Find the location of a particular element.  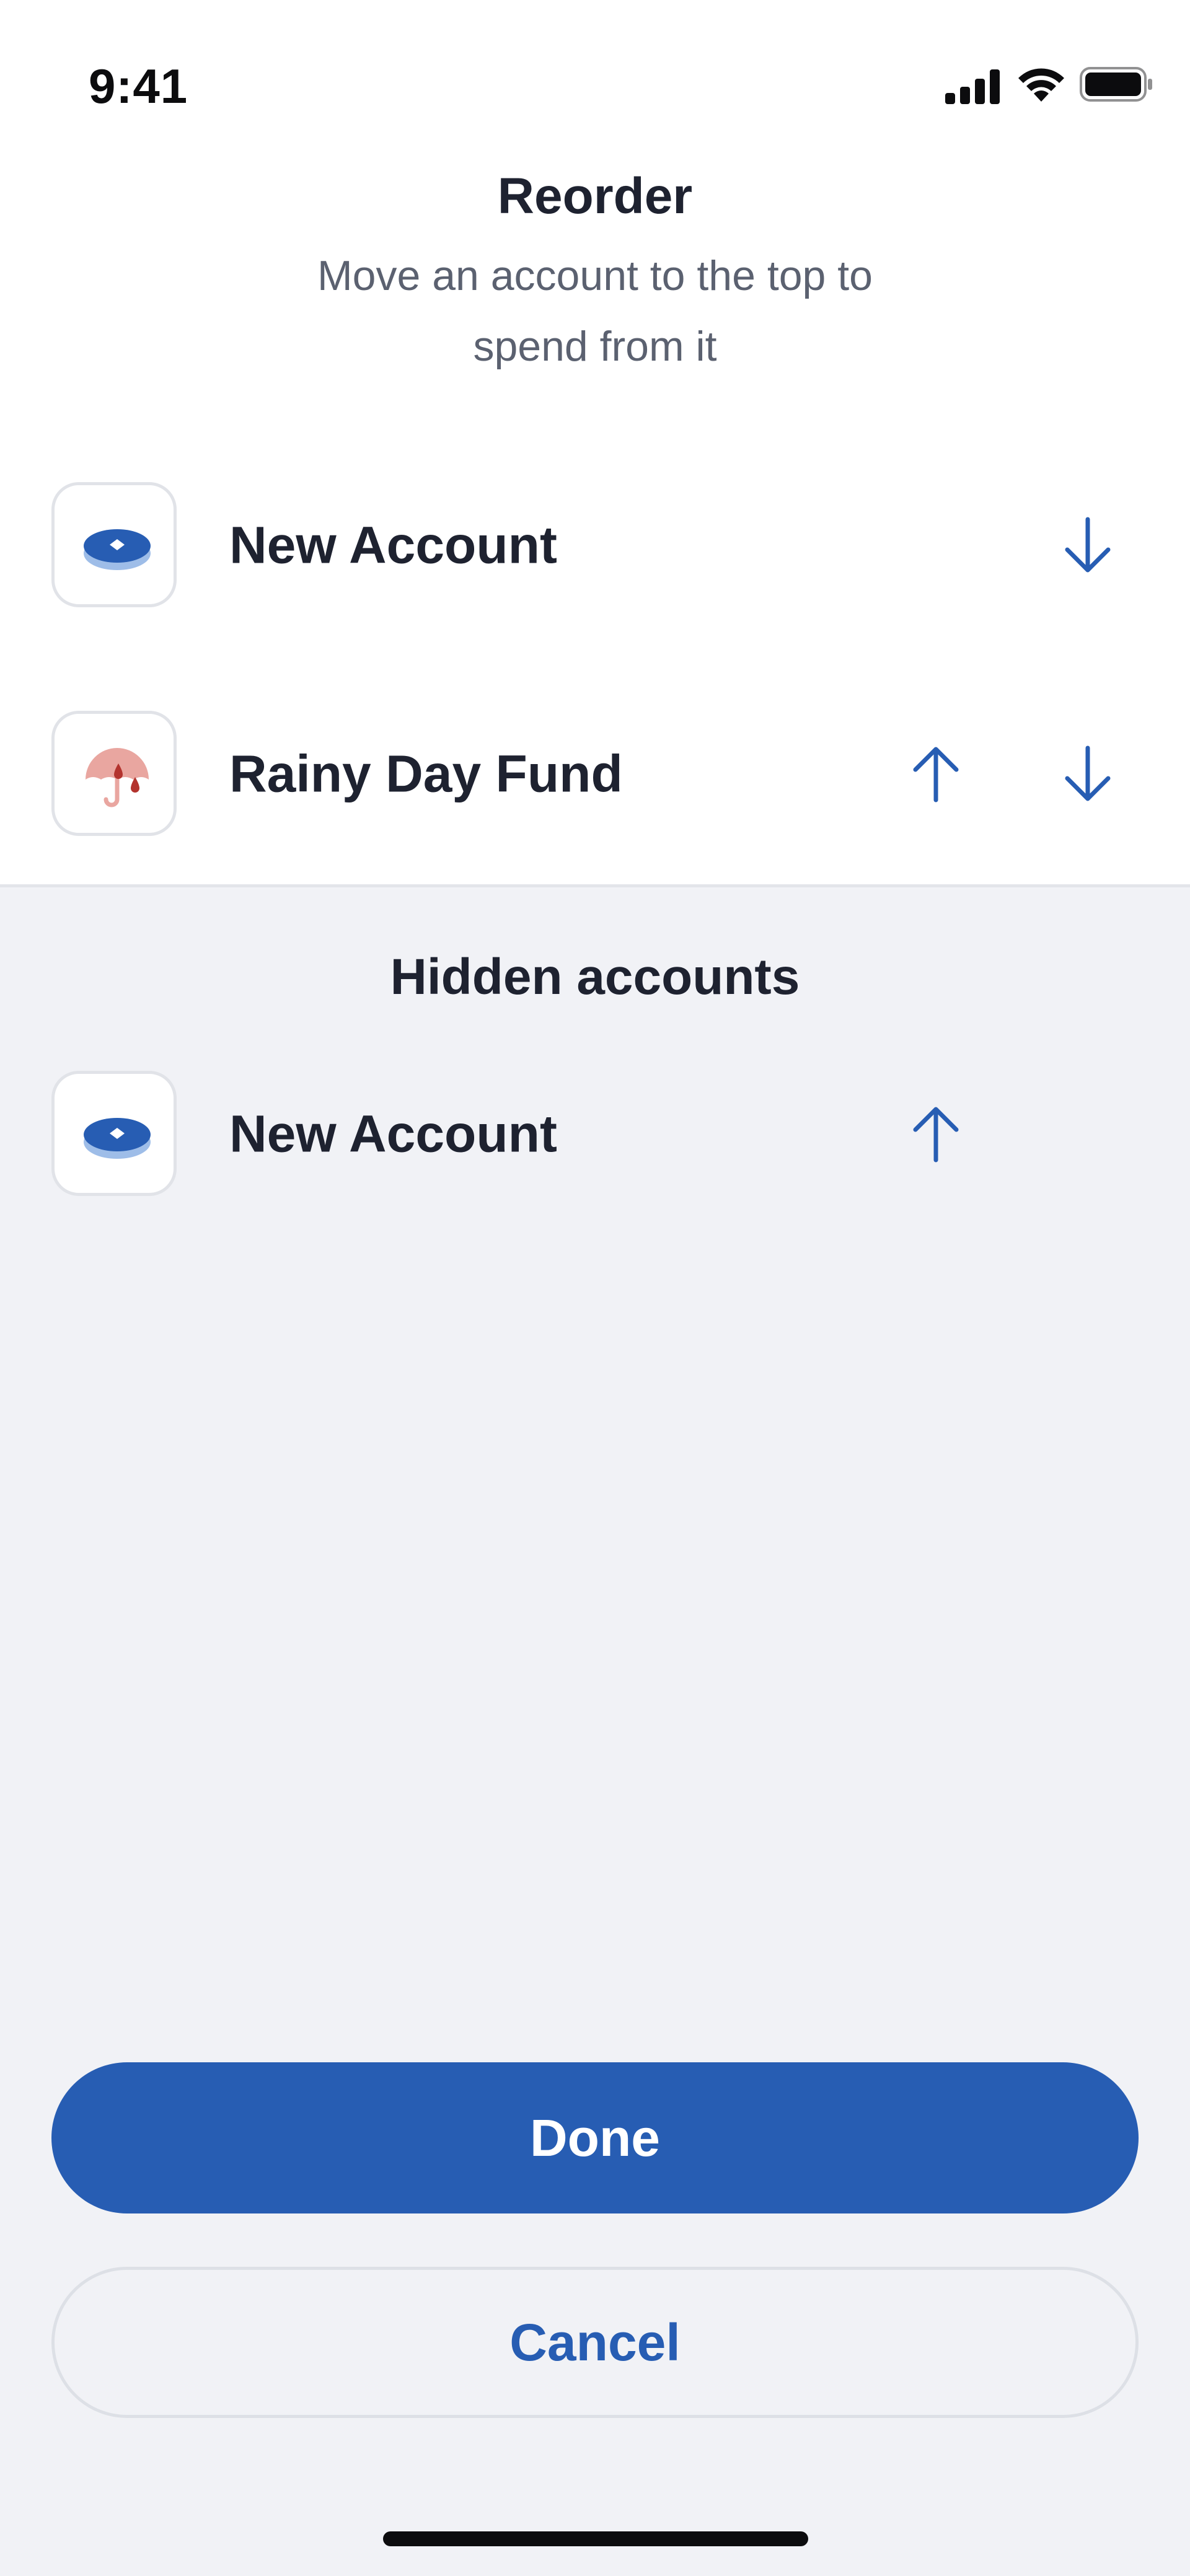

umbrella-icon is located at coordinates (117, 778).